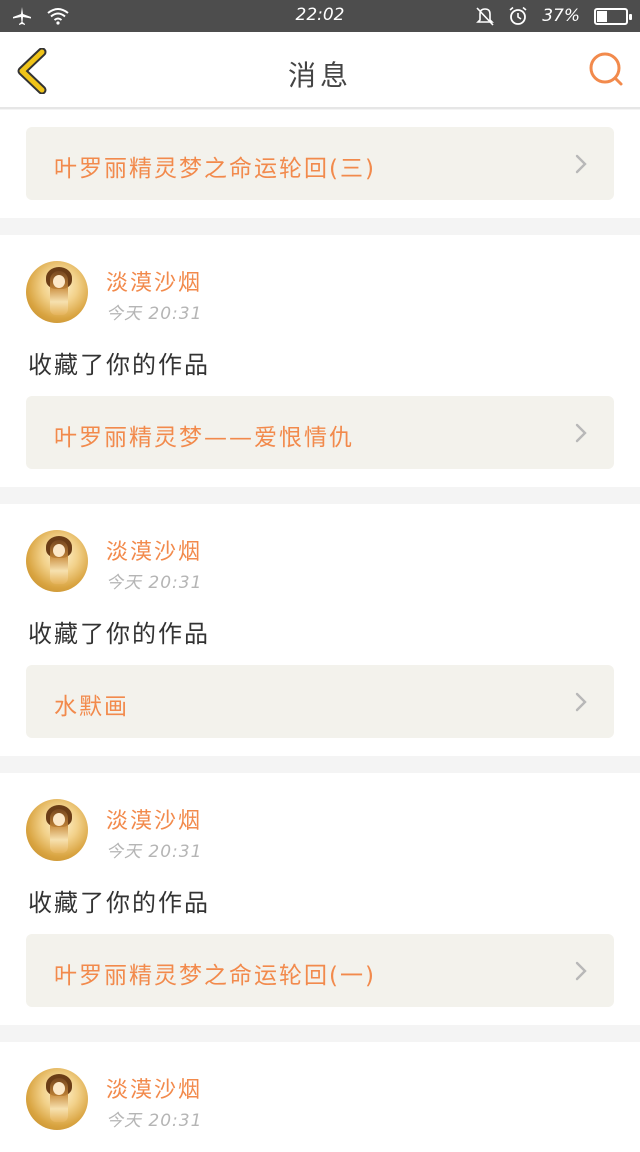 Image resolution: width=640 pixels, height=1152 pixels. I want to click on header: 消息, so click(320, 70).